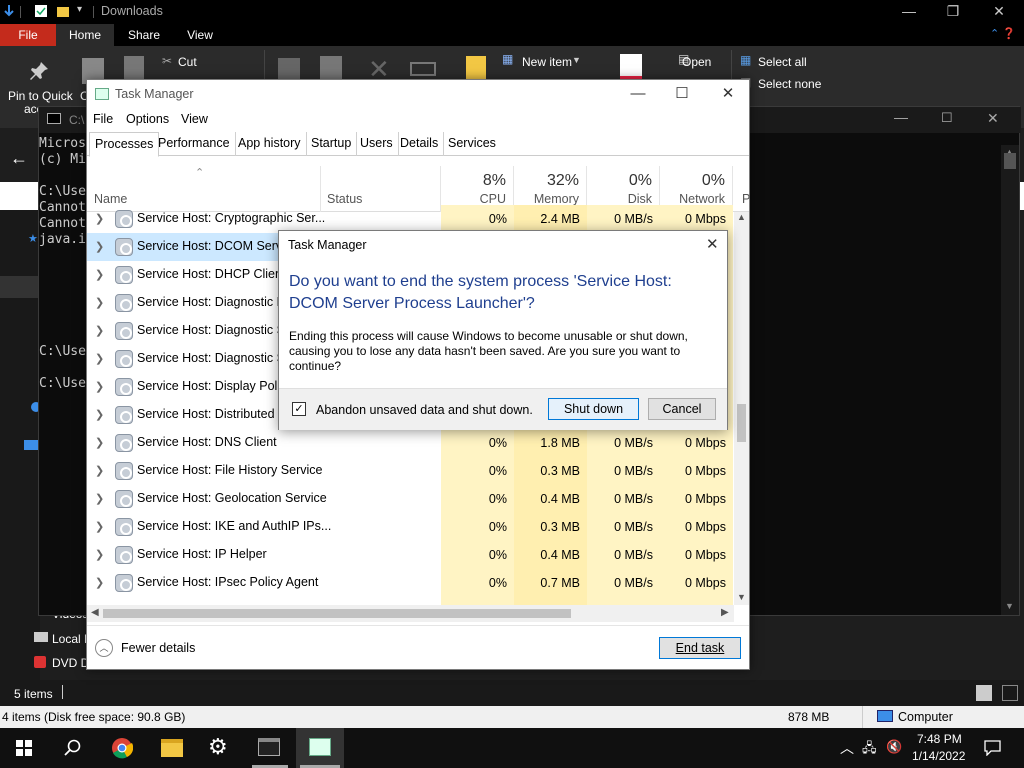  I want to click on open-button: Open, so click(696, 62).